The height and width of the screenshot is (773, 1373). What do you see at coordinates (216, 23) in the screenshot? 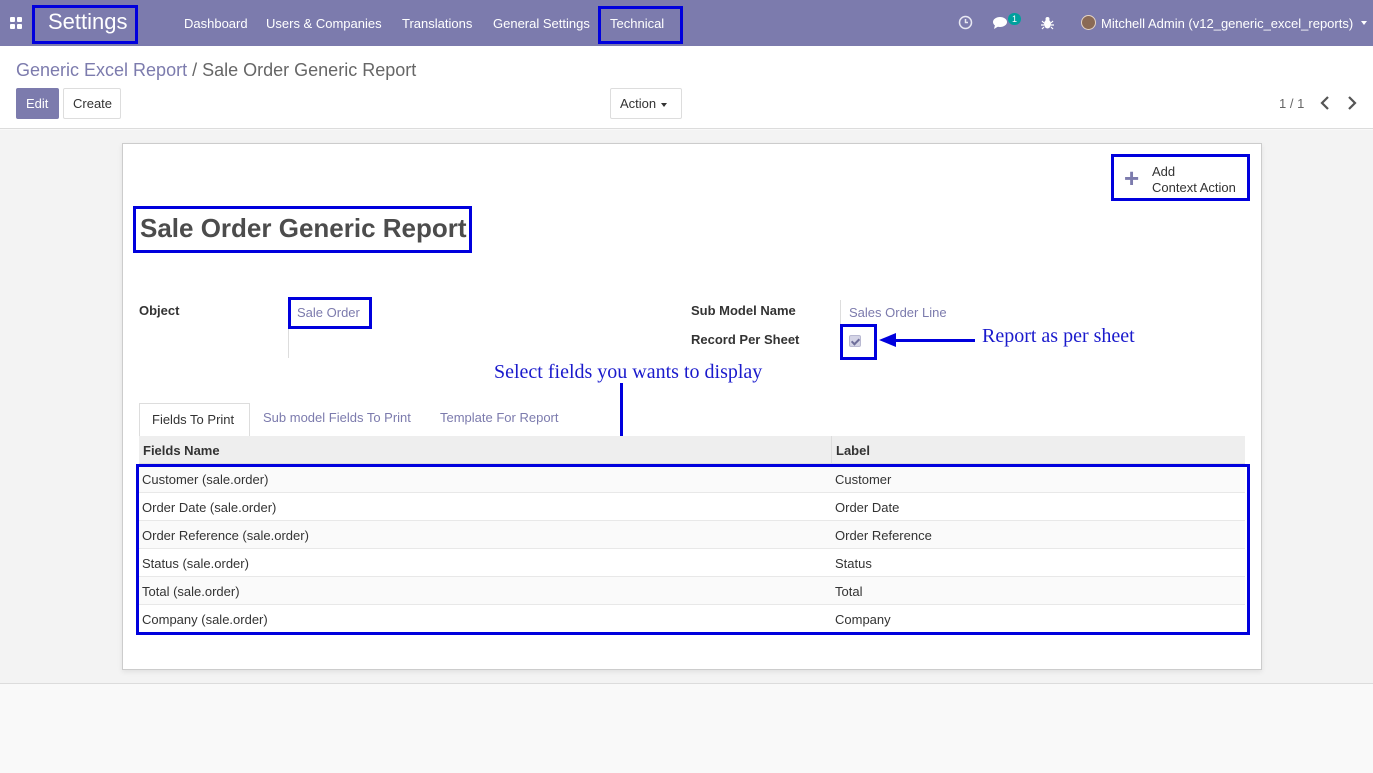
I see `menu-dashboard: Dashboard` at bounding box center [216, 23].